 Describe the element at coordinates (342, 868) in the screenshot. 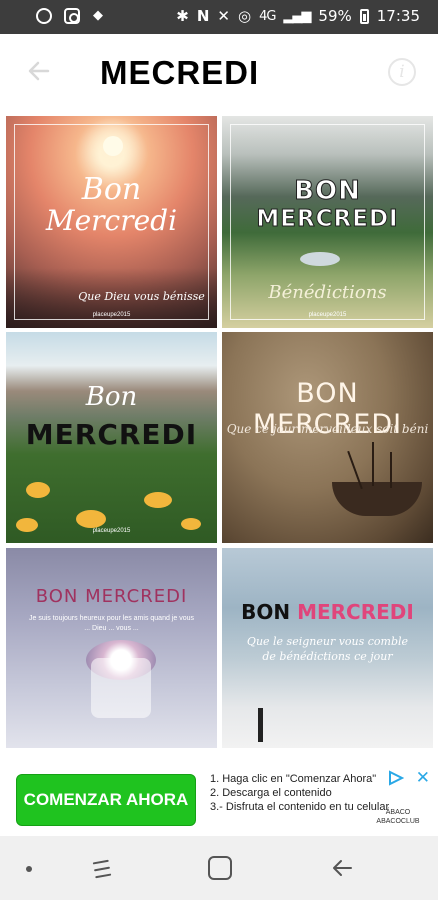

I see `back-icon` at that location.